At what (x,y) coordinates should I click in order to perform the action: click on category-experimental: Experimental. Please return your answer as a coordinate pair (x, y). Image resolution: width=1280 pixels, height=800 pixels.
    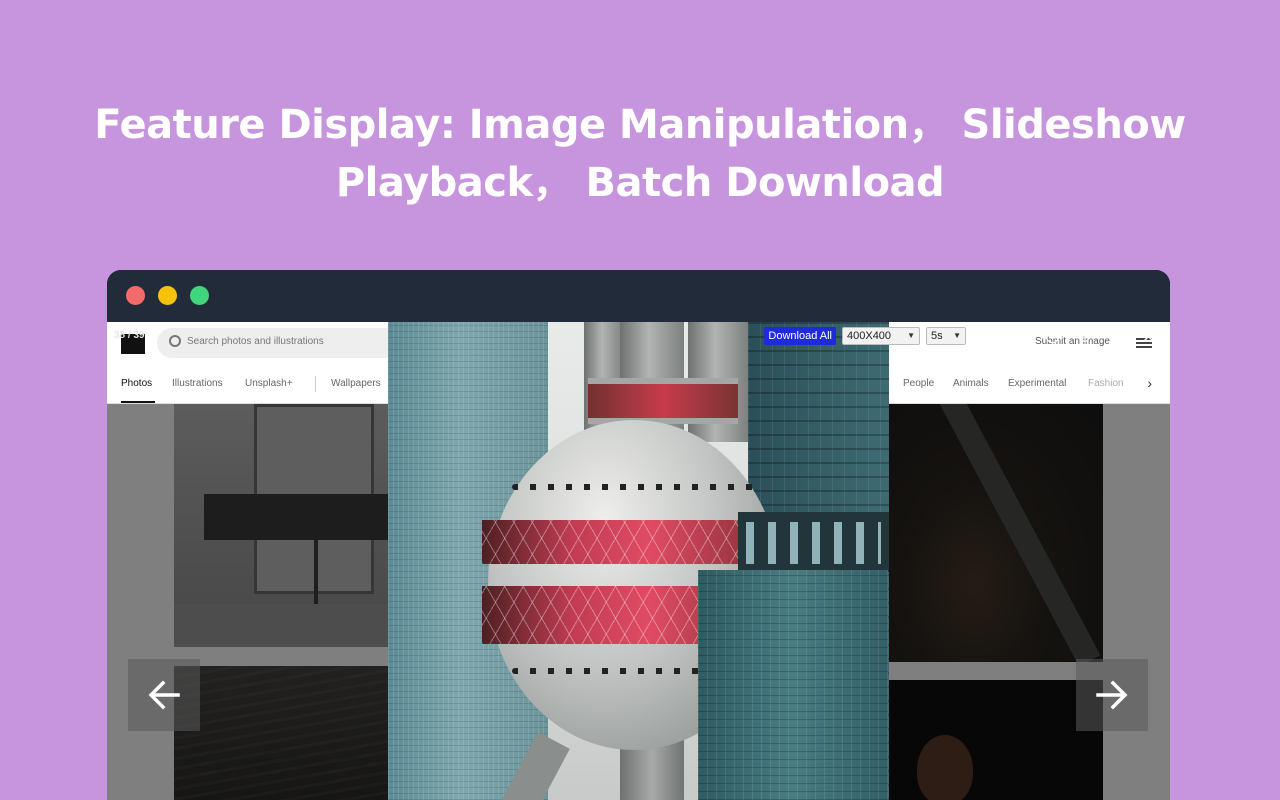
    Looking at the image, I should click on (1037, 383).